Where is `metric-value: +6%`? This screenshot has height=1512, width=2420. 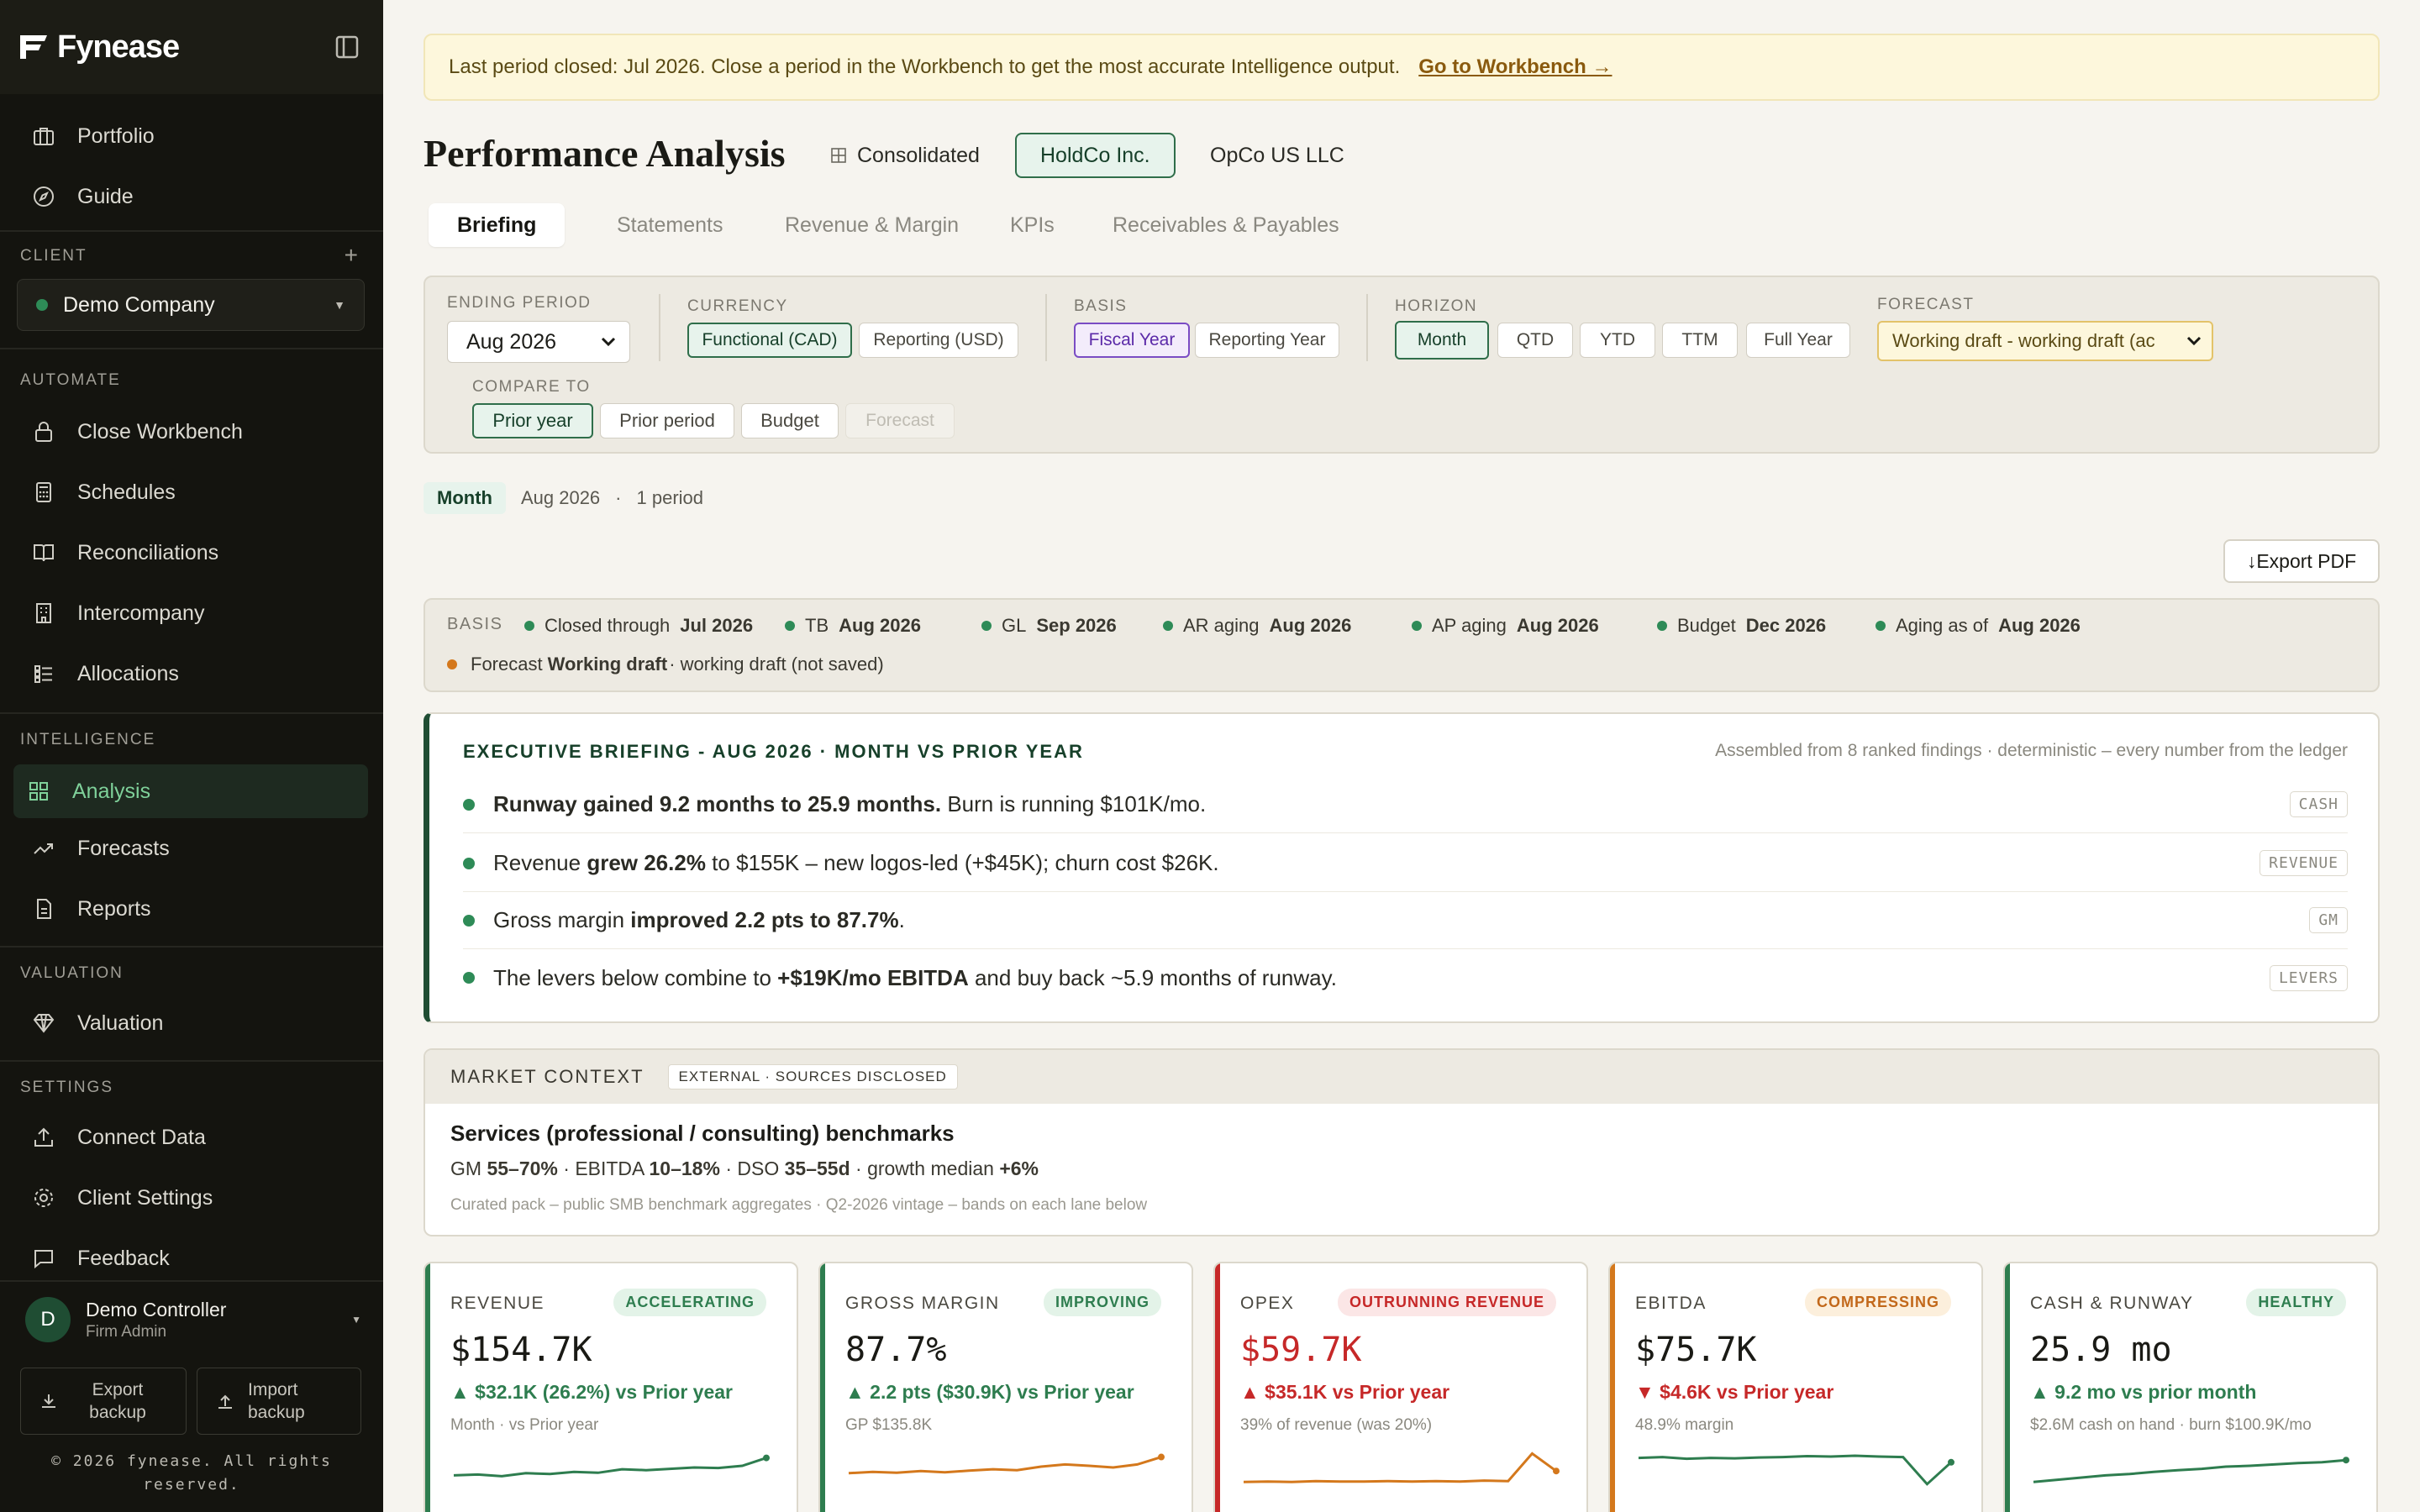
metric-value: +6% is located at coordinates (1019, 1168).